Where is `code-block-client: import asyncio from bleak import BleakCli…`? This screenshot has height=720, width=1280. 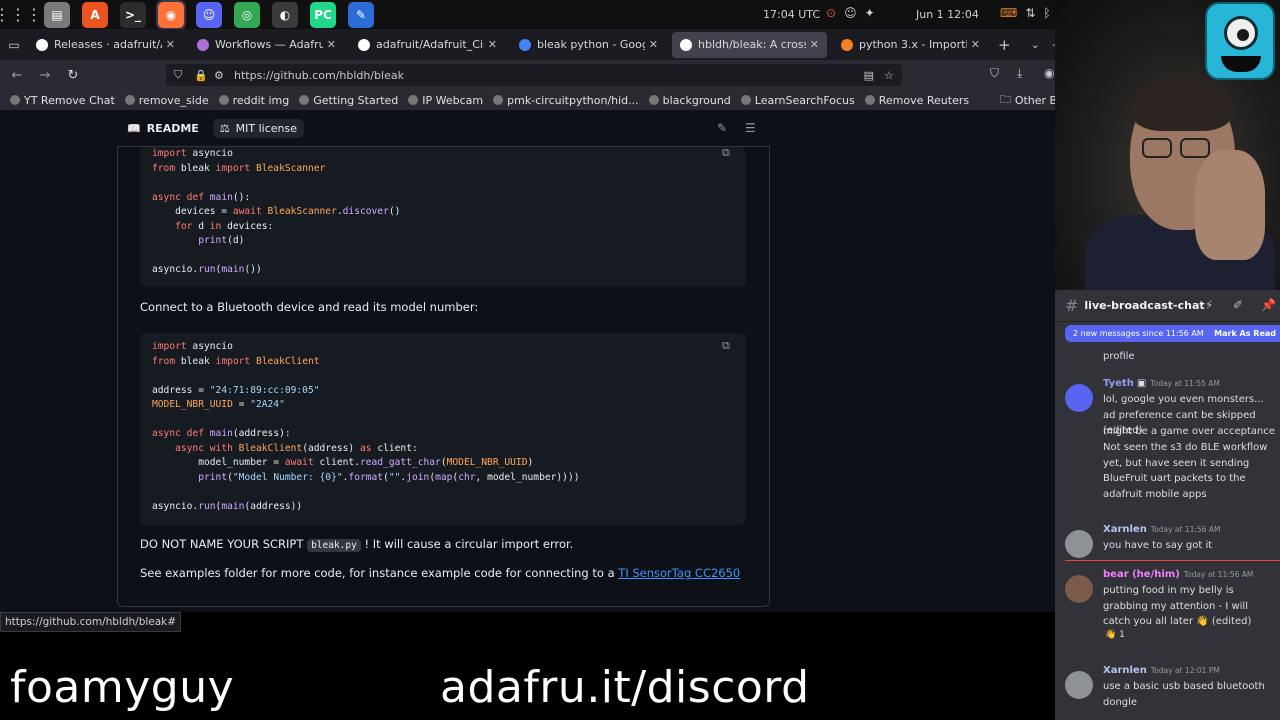 code-block-client: import asyncio from bleak import BleakCli… is located at coordinates (443, 429).